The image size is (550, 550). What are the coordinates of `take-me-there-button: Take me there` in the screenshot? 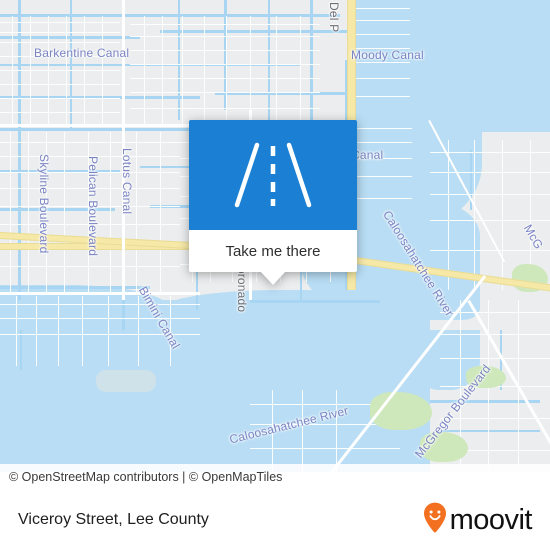 It's located at (273, 251).